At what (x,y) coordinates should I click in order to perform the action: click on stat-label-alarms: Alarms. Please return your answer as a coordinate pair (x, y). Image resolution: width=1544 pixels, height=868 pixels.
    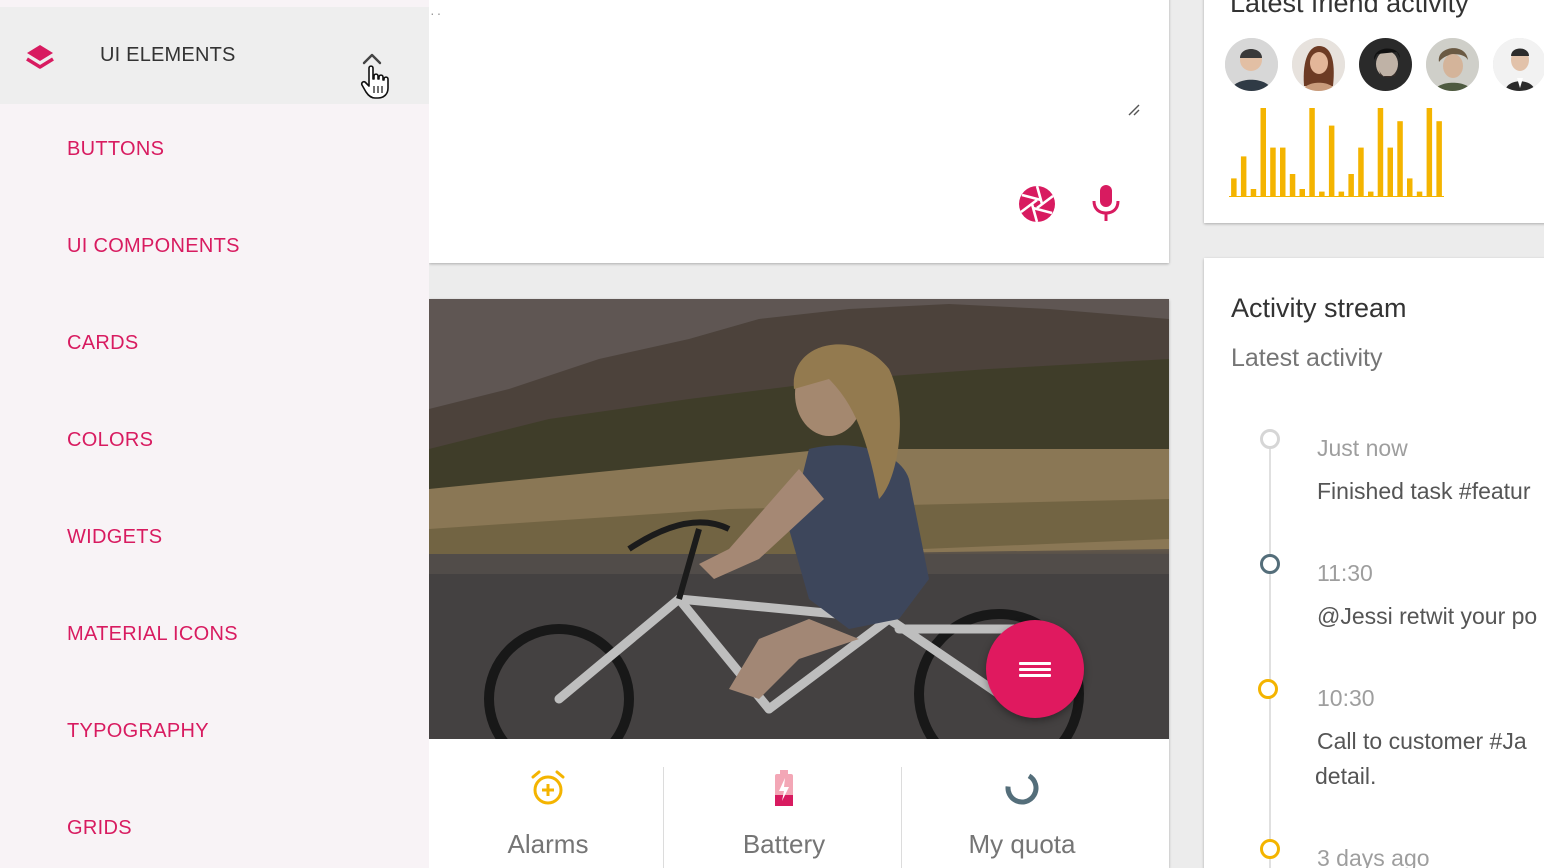
    Looking at the image, I should click on (548, 844).